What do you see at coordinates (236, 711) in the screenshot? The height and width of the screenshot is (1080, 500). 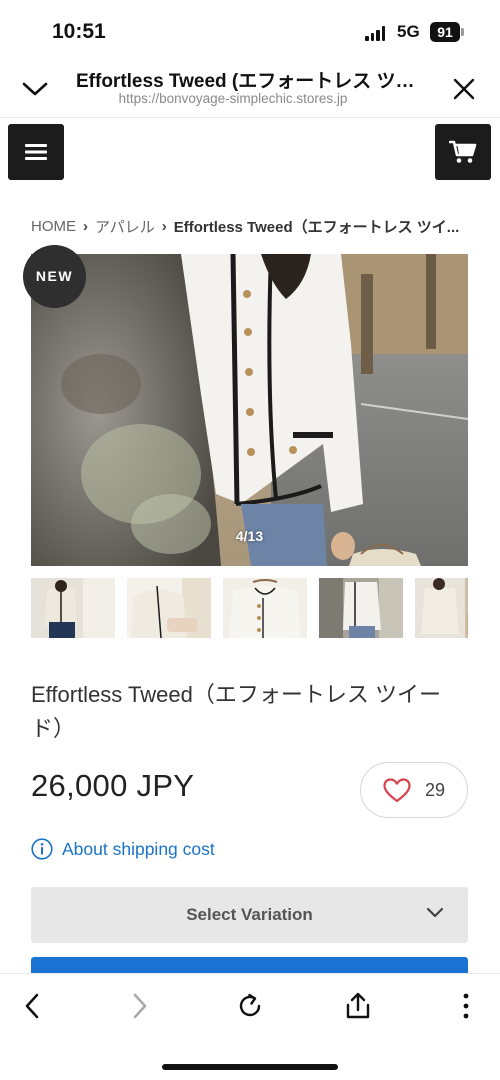 I see `product-title: Effortless Tweed（エフォートレス ツイード）` at bounding box center [236, 711].